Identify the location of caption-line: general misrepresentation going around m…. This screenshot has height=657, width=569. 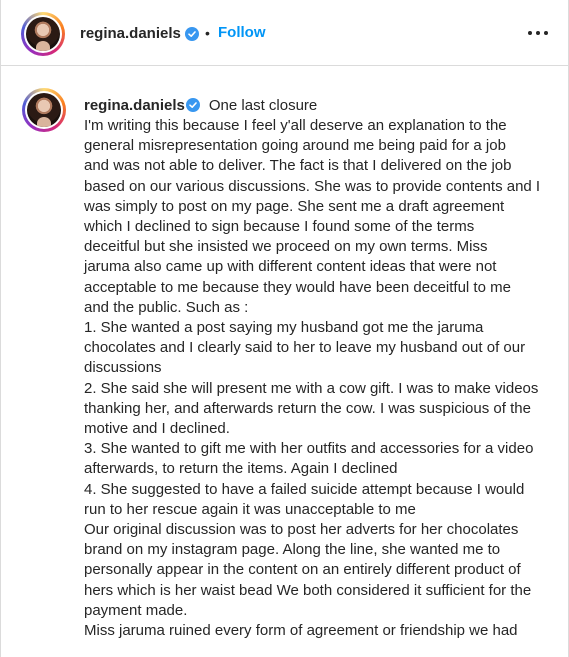
(295, 146).